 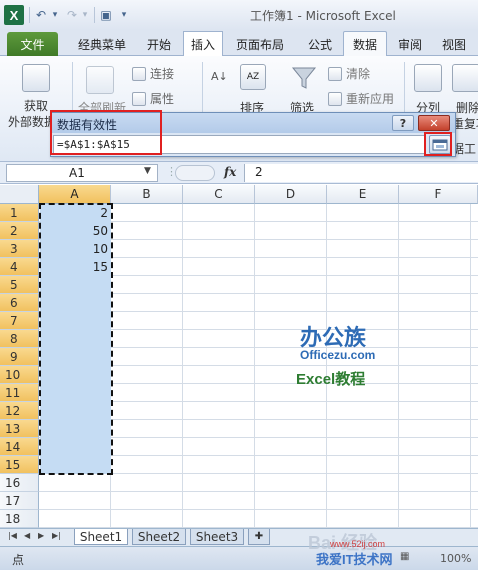 What do you see at coordinates (19, 285) in the screenshot?
I see `row-header-5: 5` at bounding box center [19, 285].